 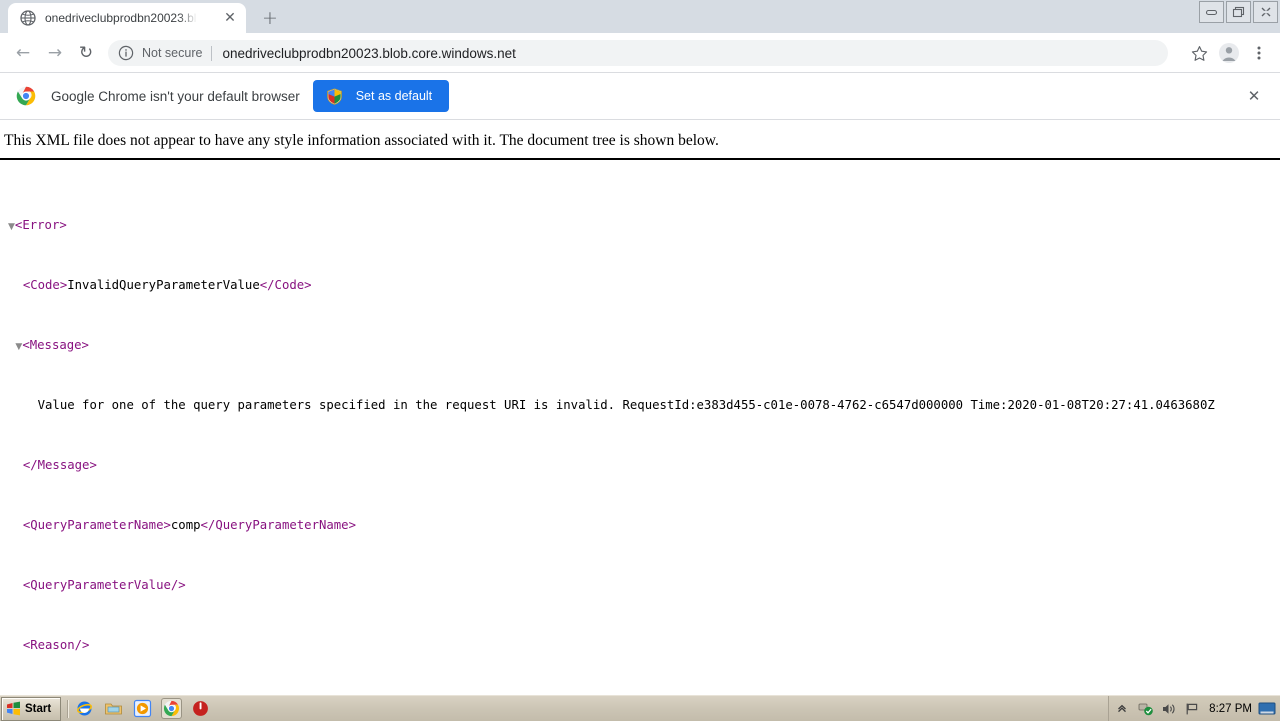 What do you see at coordinates (644, 585) in the screenshot?
I see `xml-line: <QueryParameterValue/>` at bounding box center [644, 585].